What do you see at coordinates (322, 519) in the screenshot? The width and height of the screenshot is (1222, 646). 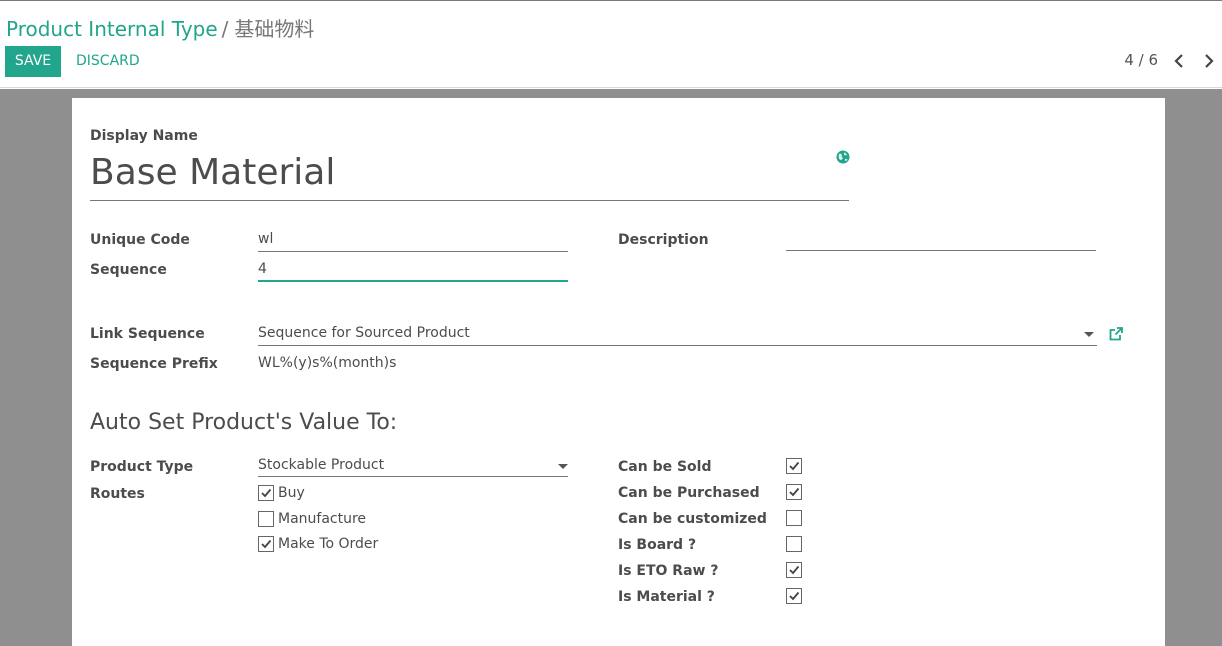 I see `route-manufacture-label: Manufacture` at bounding box center [322, 519].